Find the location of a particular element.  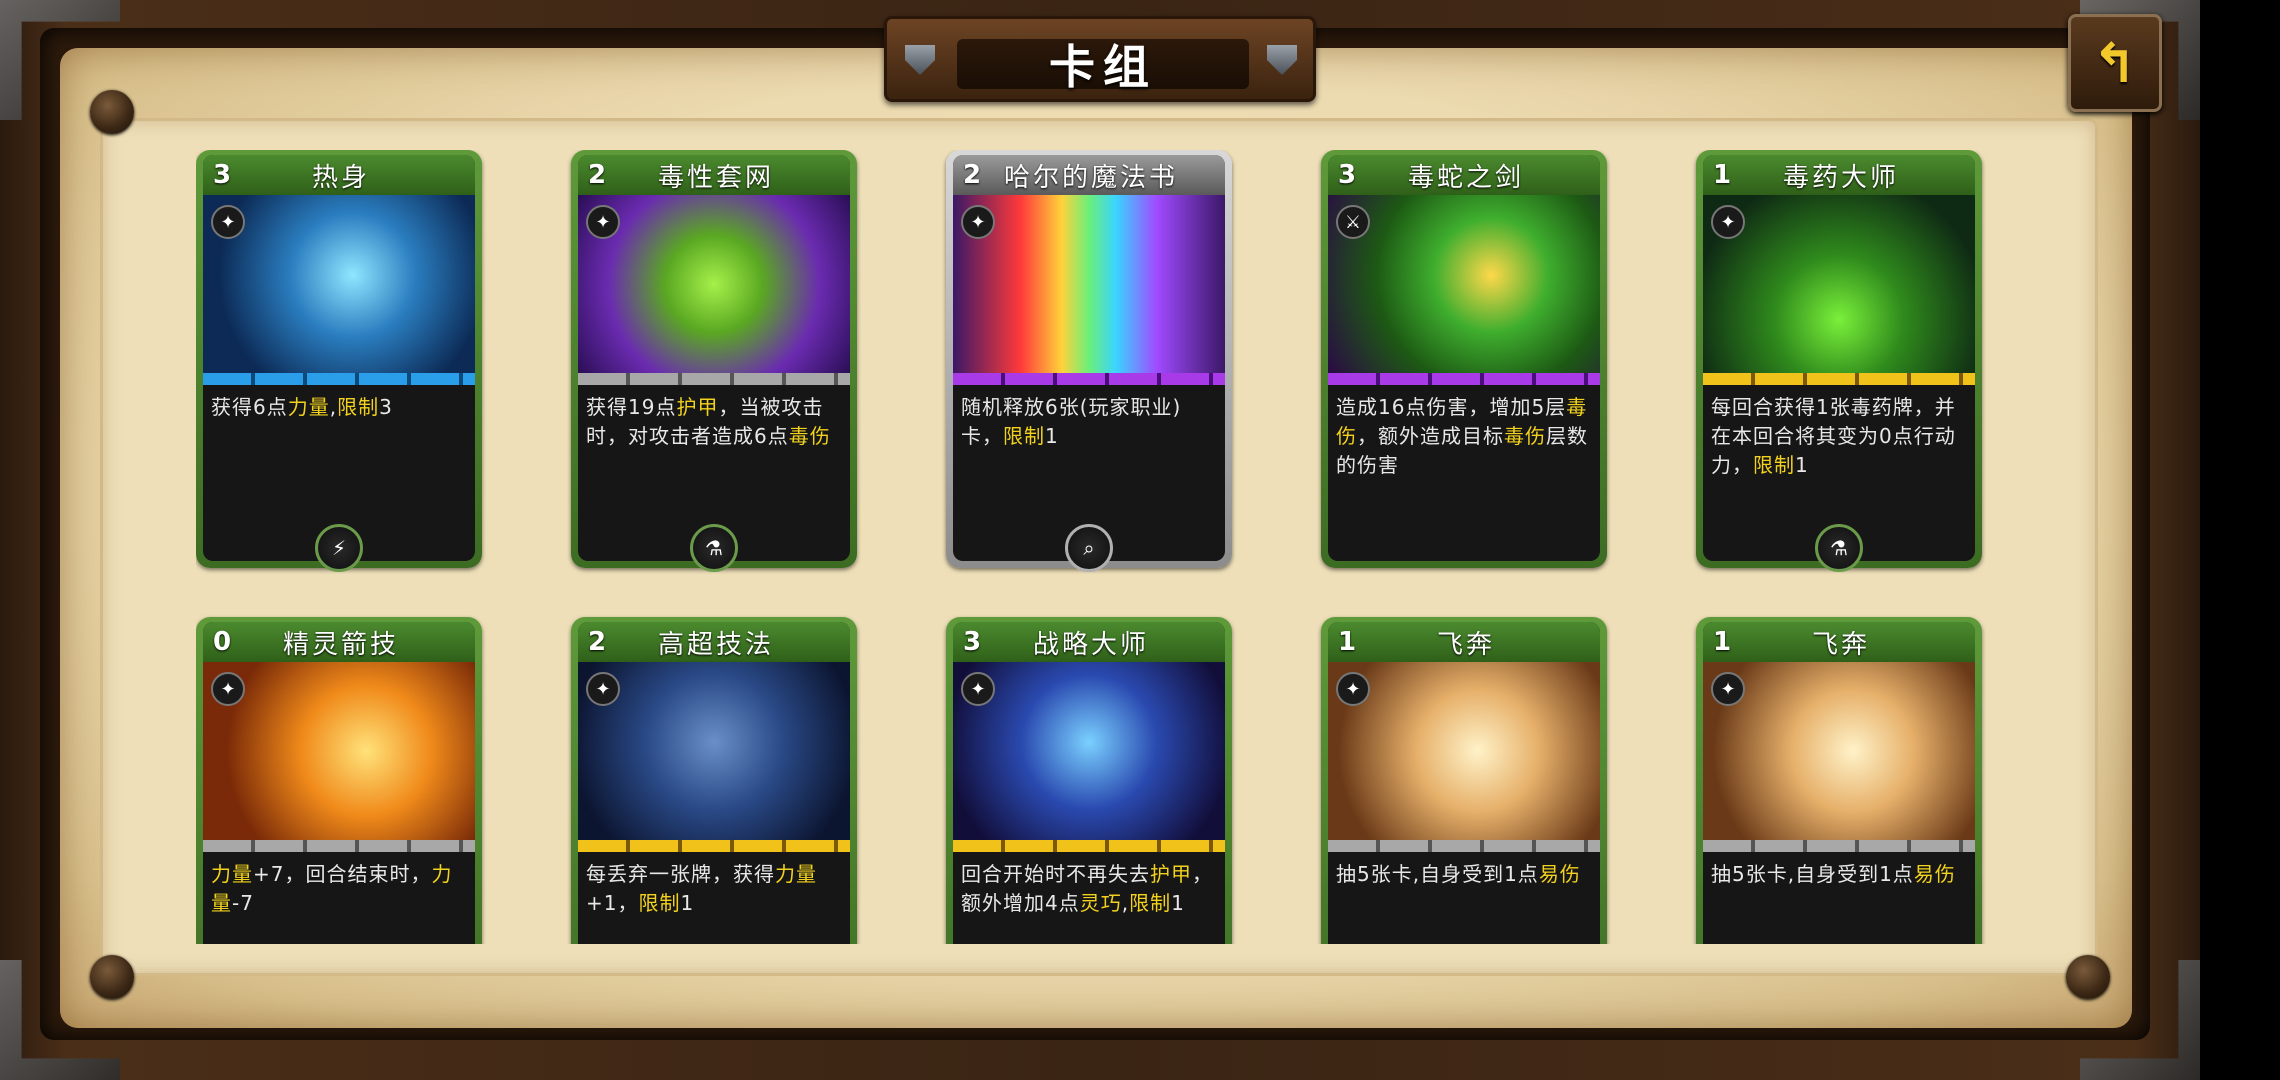

card-name: 热身 is located at coordinates (340, 177).